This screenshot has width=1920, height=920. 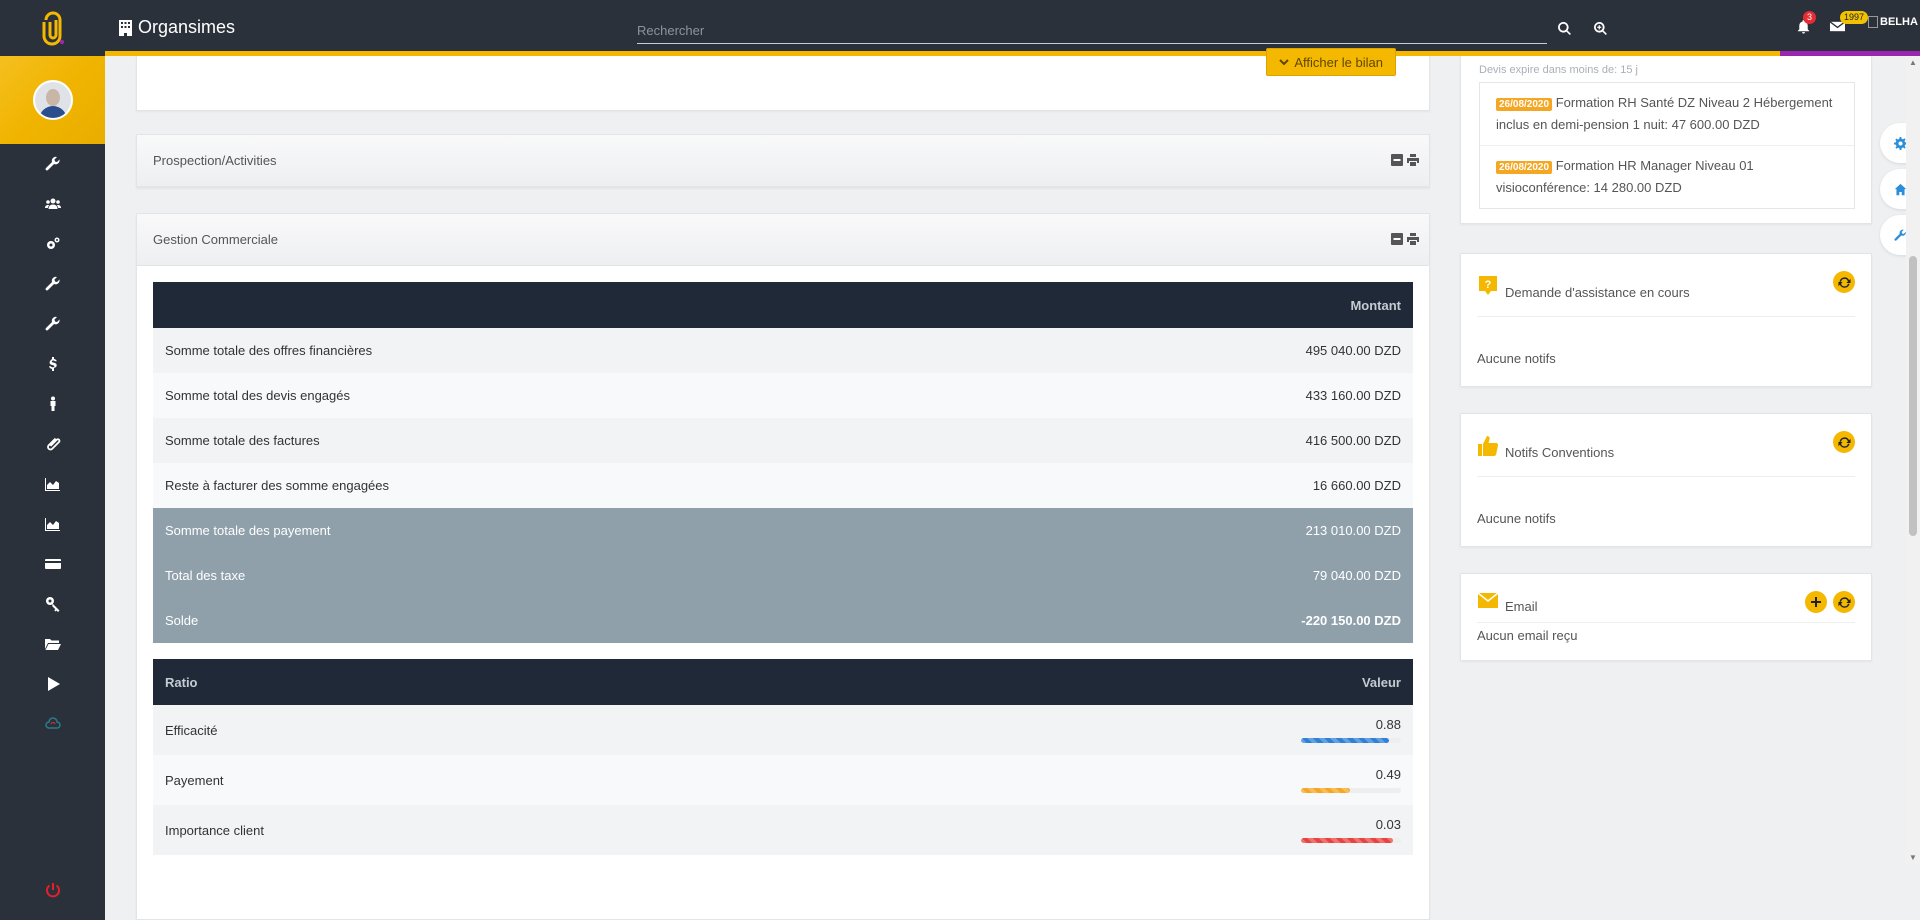 What do you see at coordinates (1388, 774) in the screenshot?
I see `ratio-value: 0.49` at bounding box center [1388, 774].